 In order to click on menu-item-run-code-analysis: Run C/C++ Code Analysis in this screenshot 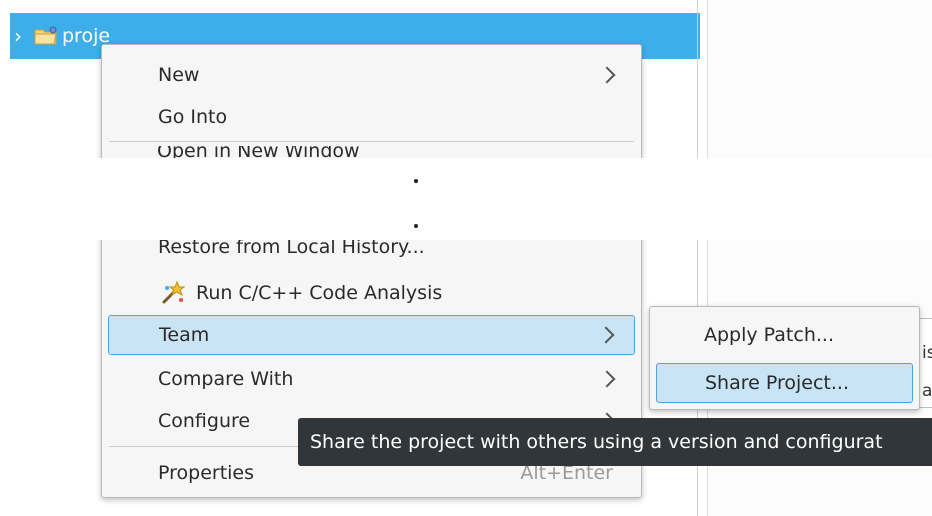, I will do `click(371, 293)`.